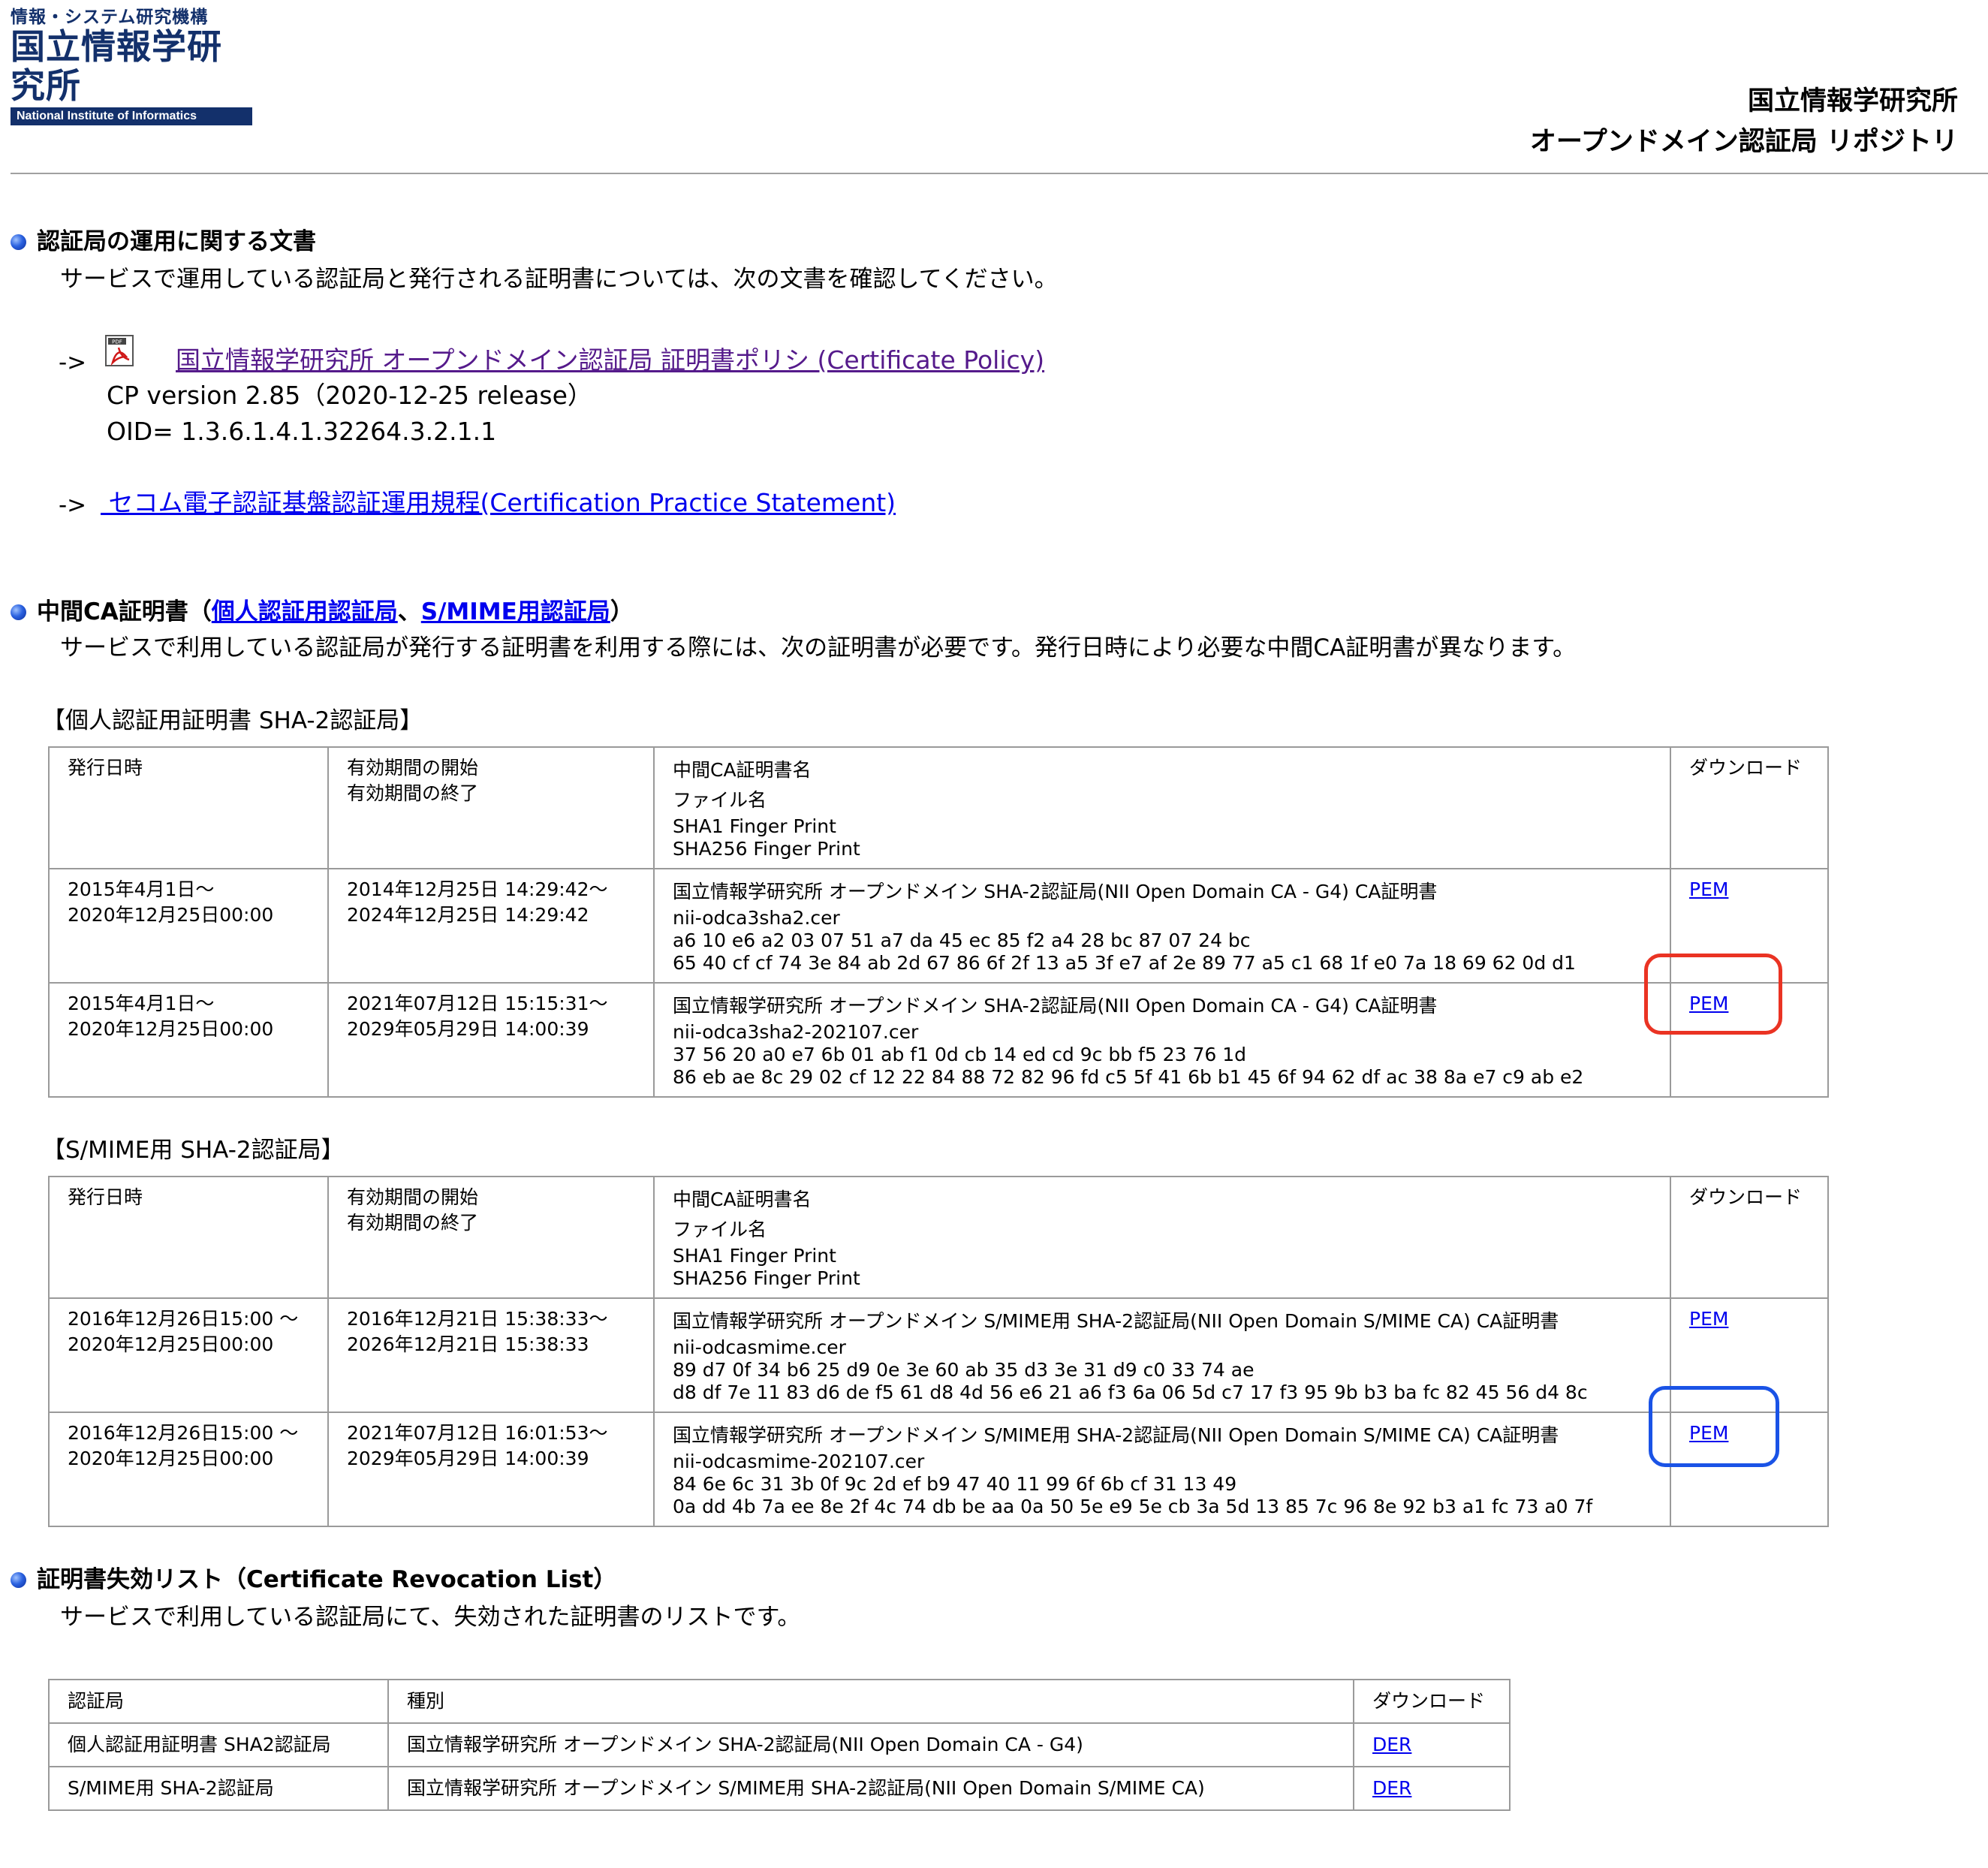  What do you see at coordinates (218, 1789) in the screenshot?
I see `crl-cell-ca: S/MIME用 SHA-2認証局` at bounding box center [218, 1789].